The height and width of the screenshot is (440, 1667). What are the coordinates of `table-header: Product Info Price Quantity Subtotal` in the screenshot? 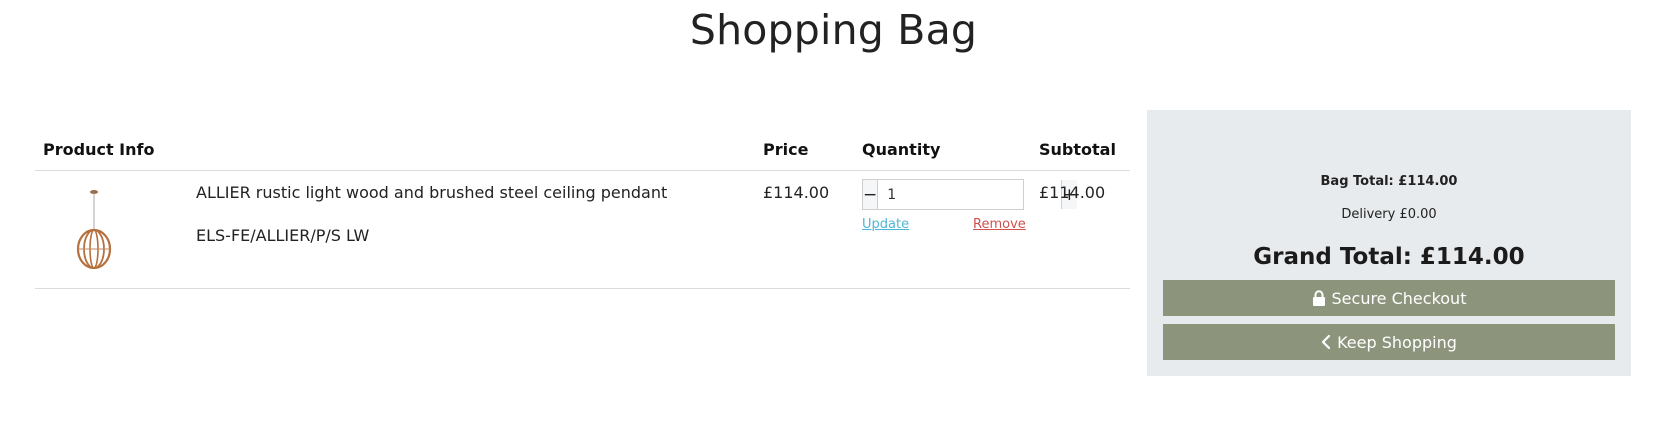 It's located at (582, 150).